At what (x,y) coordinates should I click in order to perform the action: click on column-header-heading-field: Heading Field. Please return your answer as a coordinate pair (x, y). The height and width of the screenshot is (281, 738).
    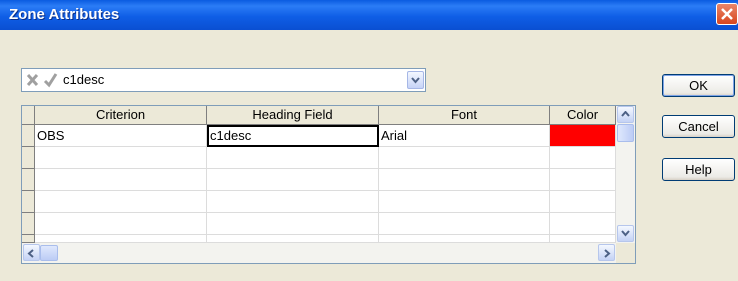
    Looking at the image, I should click on (293, 115).